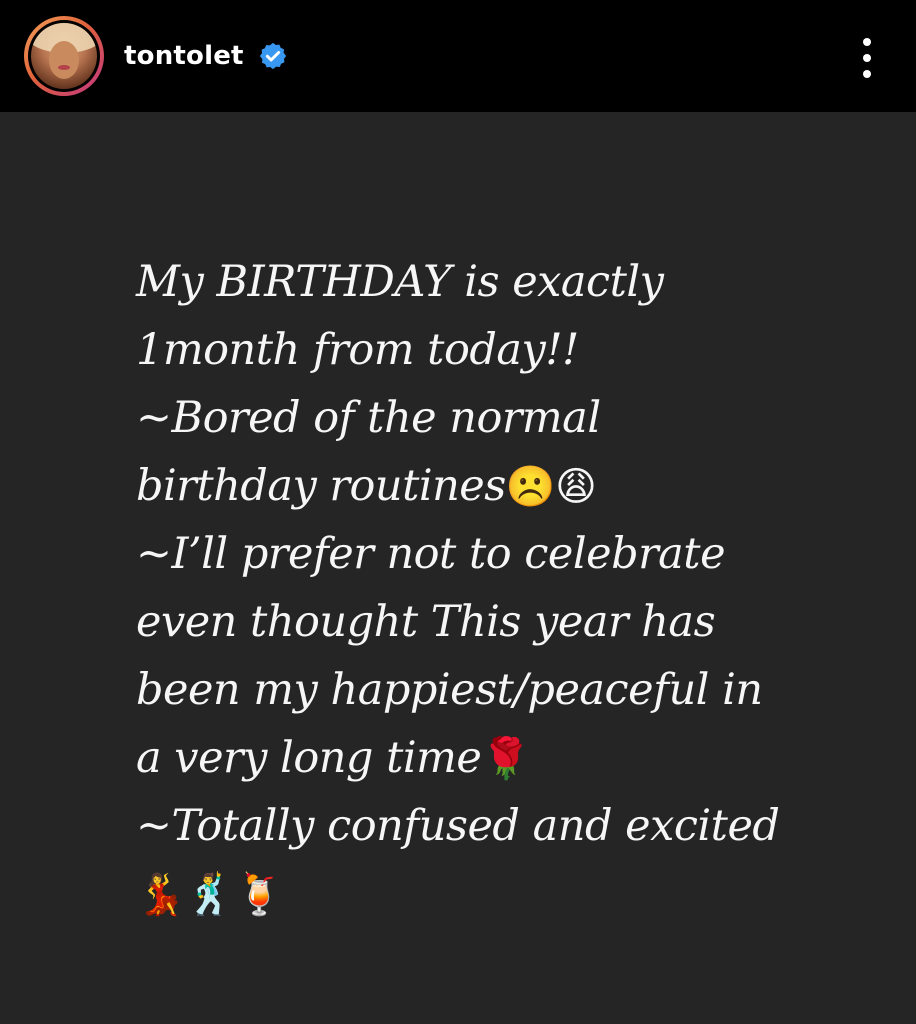  I want to click on caption-line: even thought This year has, so click(426, 622).